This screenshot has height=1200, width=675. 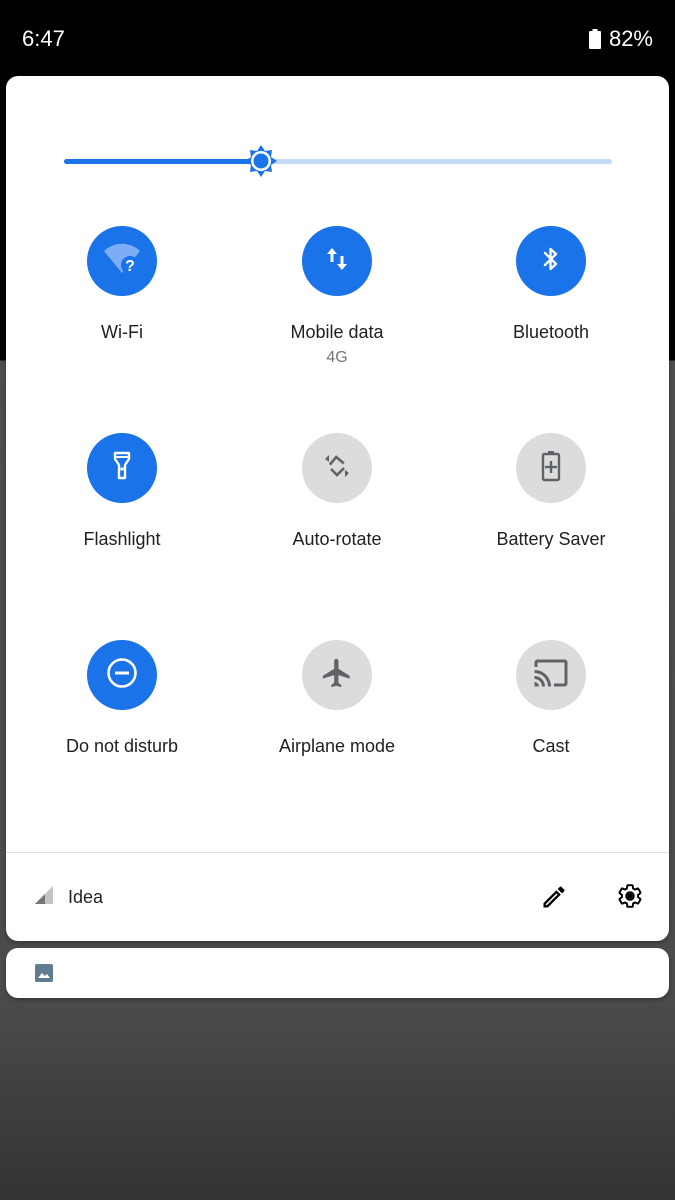 I want to click on tile-label: Battery Saver, so click(x=551, y=539).